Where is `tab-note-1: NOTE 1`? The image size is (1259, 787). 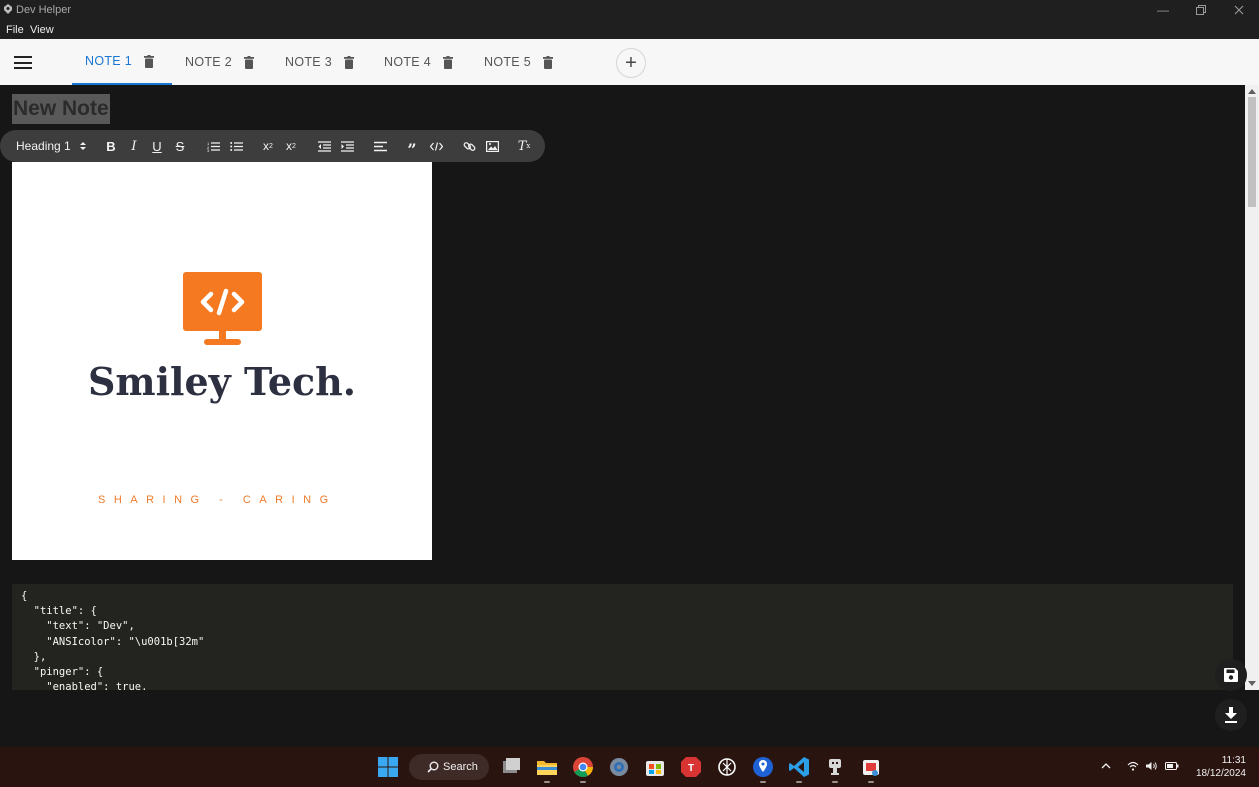 tab-note-1: NOTE 1 is located at coordinates (122, 62).